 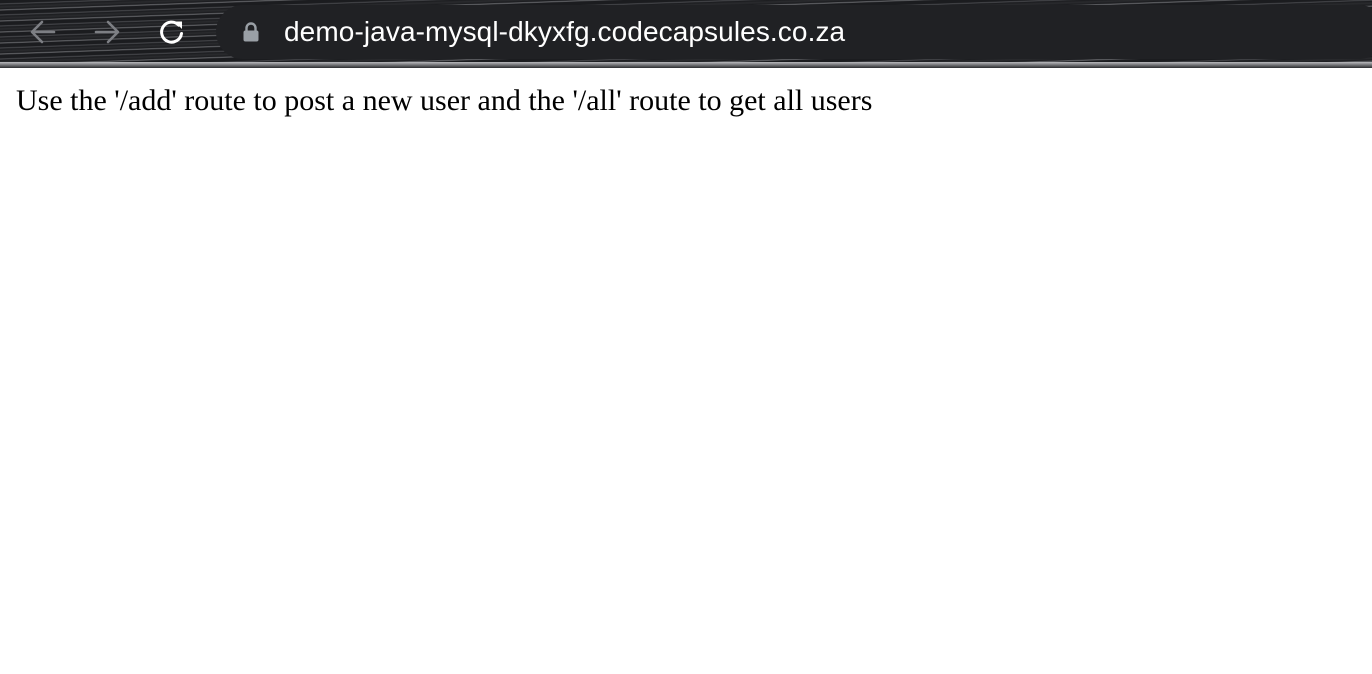 I want to click on arrow-left-icon, so click(x=43, y=32).